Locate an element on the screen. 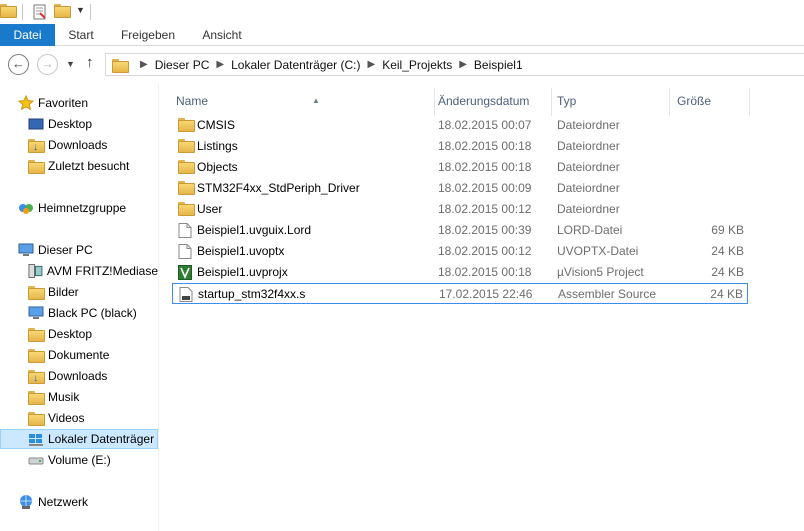  sidebar-item-recent: Zuletzt besucht is located at coordinates (79, 166).